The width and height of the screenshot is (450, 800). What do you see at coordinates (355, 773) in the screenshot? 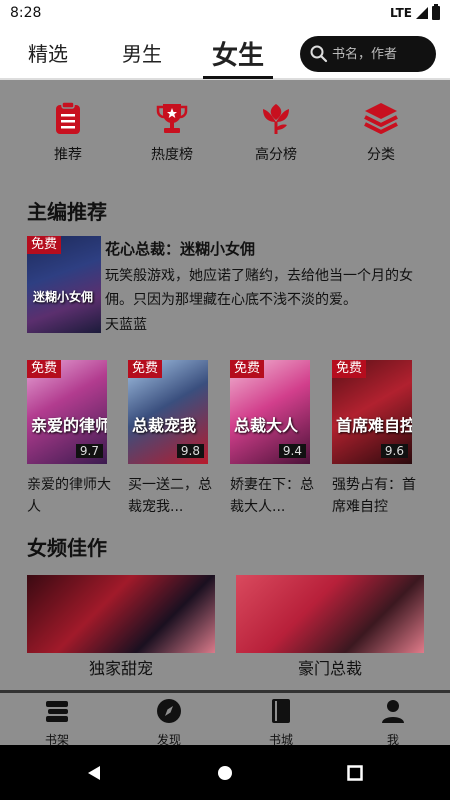
I see `recents-icon` at bounding box center [355, 773].